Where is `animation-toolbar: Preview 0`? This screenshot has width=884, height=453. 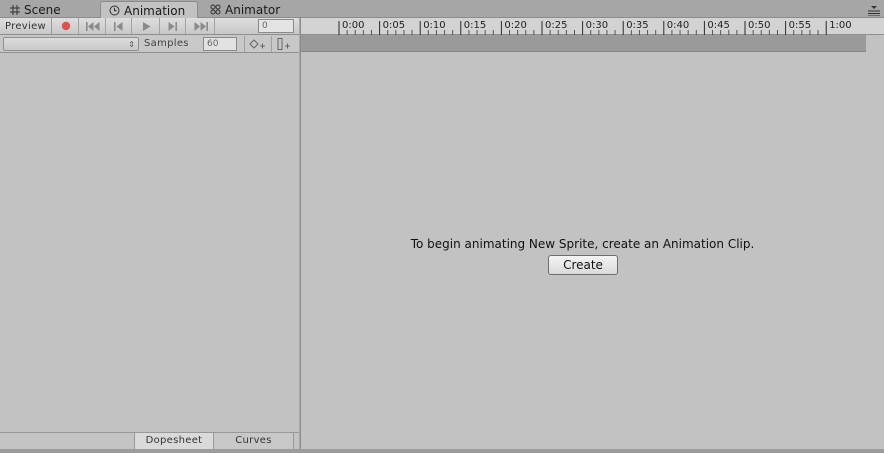 animation-toolbar: Preview 0 is located at coordinates (149, 26).